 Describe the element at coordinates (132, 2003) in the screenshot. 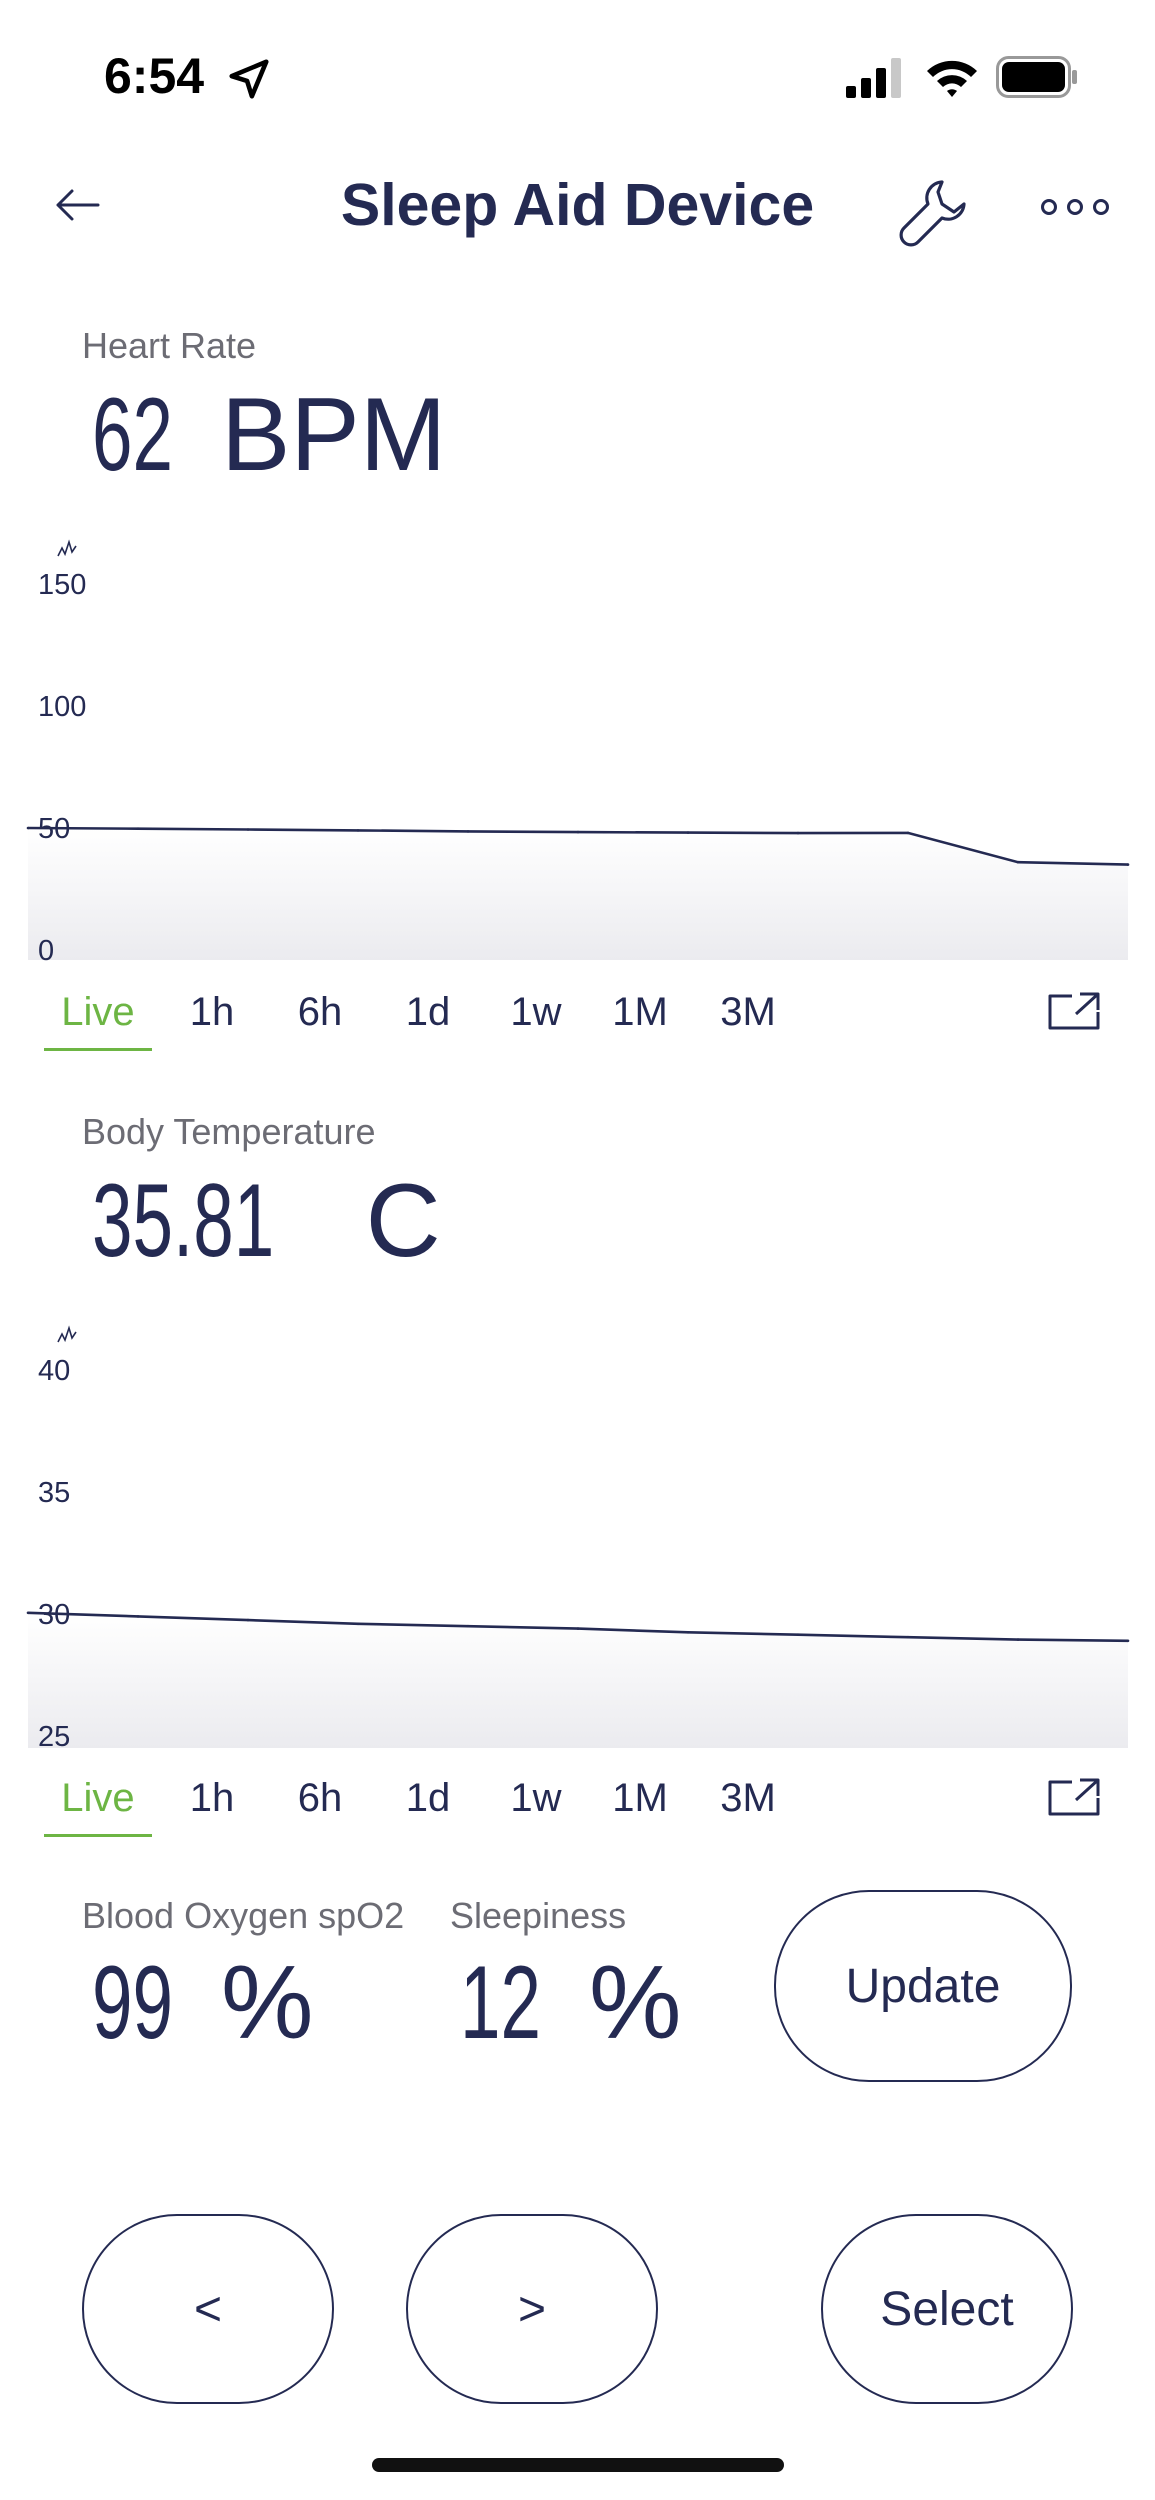

I see `blood-oxygen-number: 99` at that location.